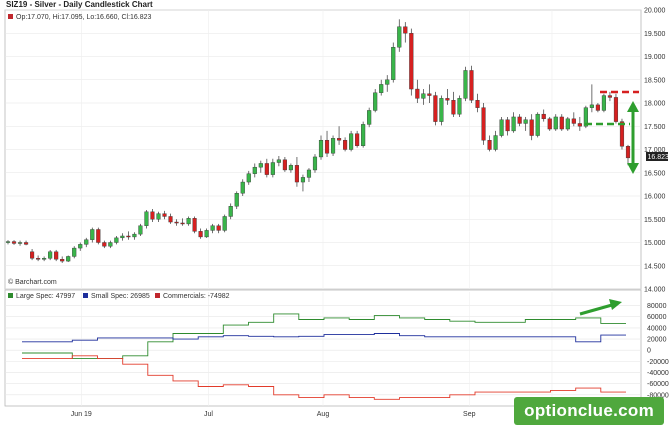  What do you see at coordinates (655, 290) in the screenshot?
I see `price-y-tick: 14.000` at bounding box center [655, 290].